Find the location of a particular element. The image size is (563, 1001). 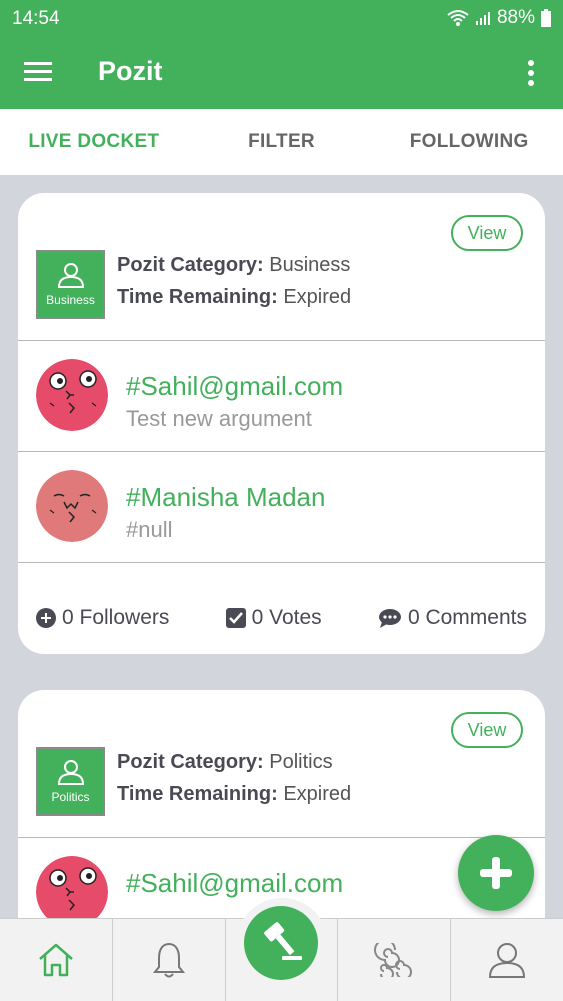

list-item: #Manisha Madan #null is located at coordinates (281, 507).